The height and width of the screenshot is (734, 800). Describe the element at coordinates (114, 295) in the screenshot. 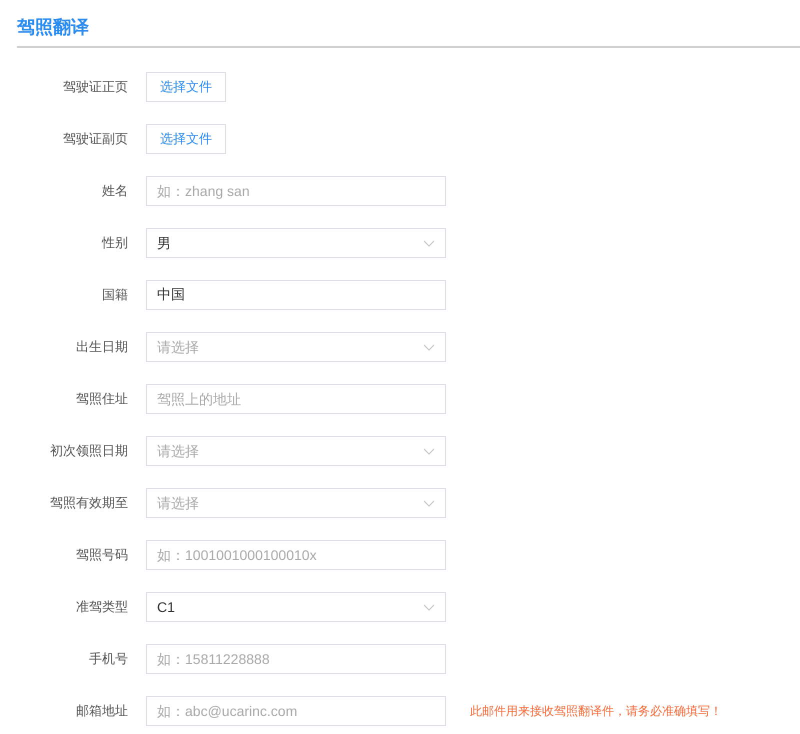

I see `field-label: 国籍` at that location.